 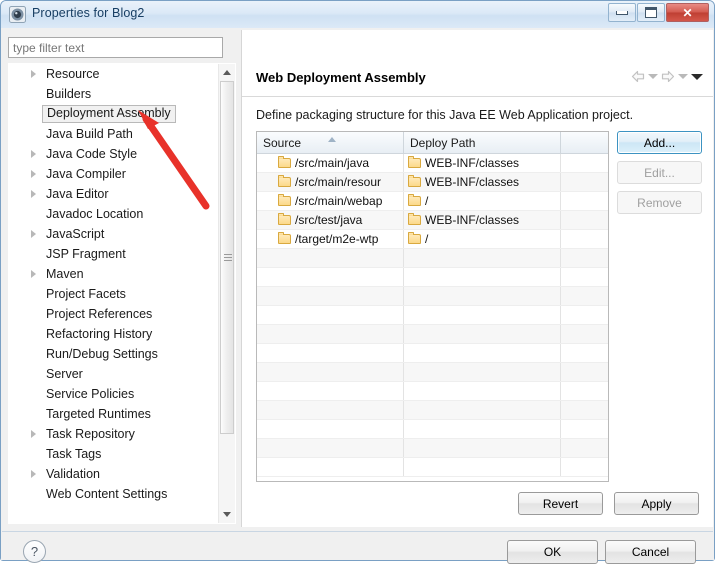 I want to click on sidebar-item-javascript: JavaScript, so click(x=112, y=234).